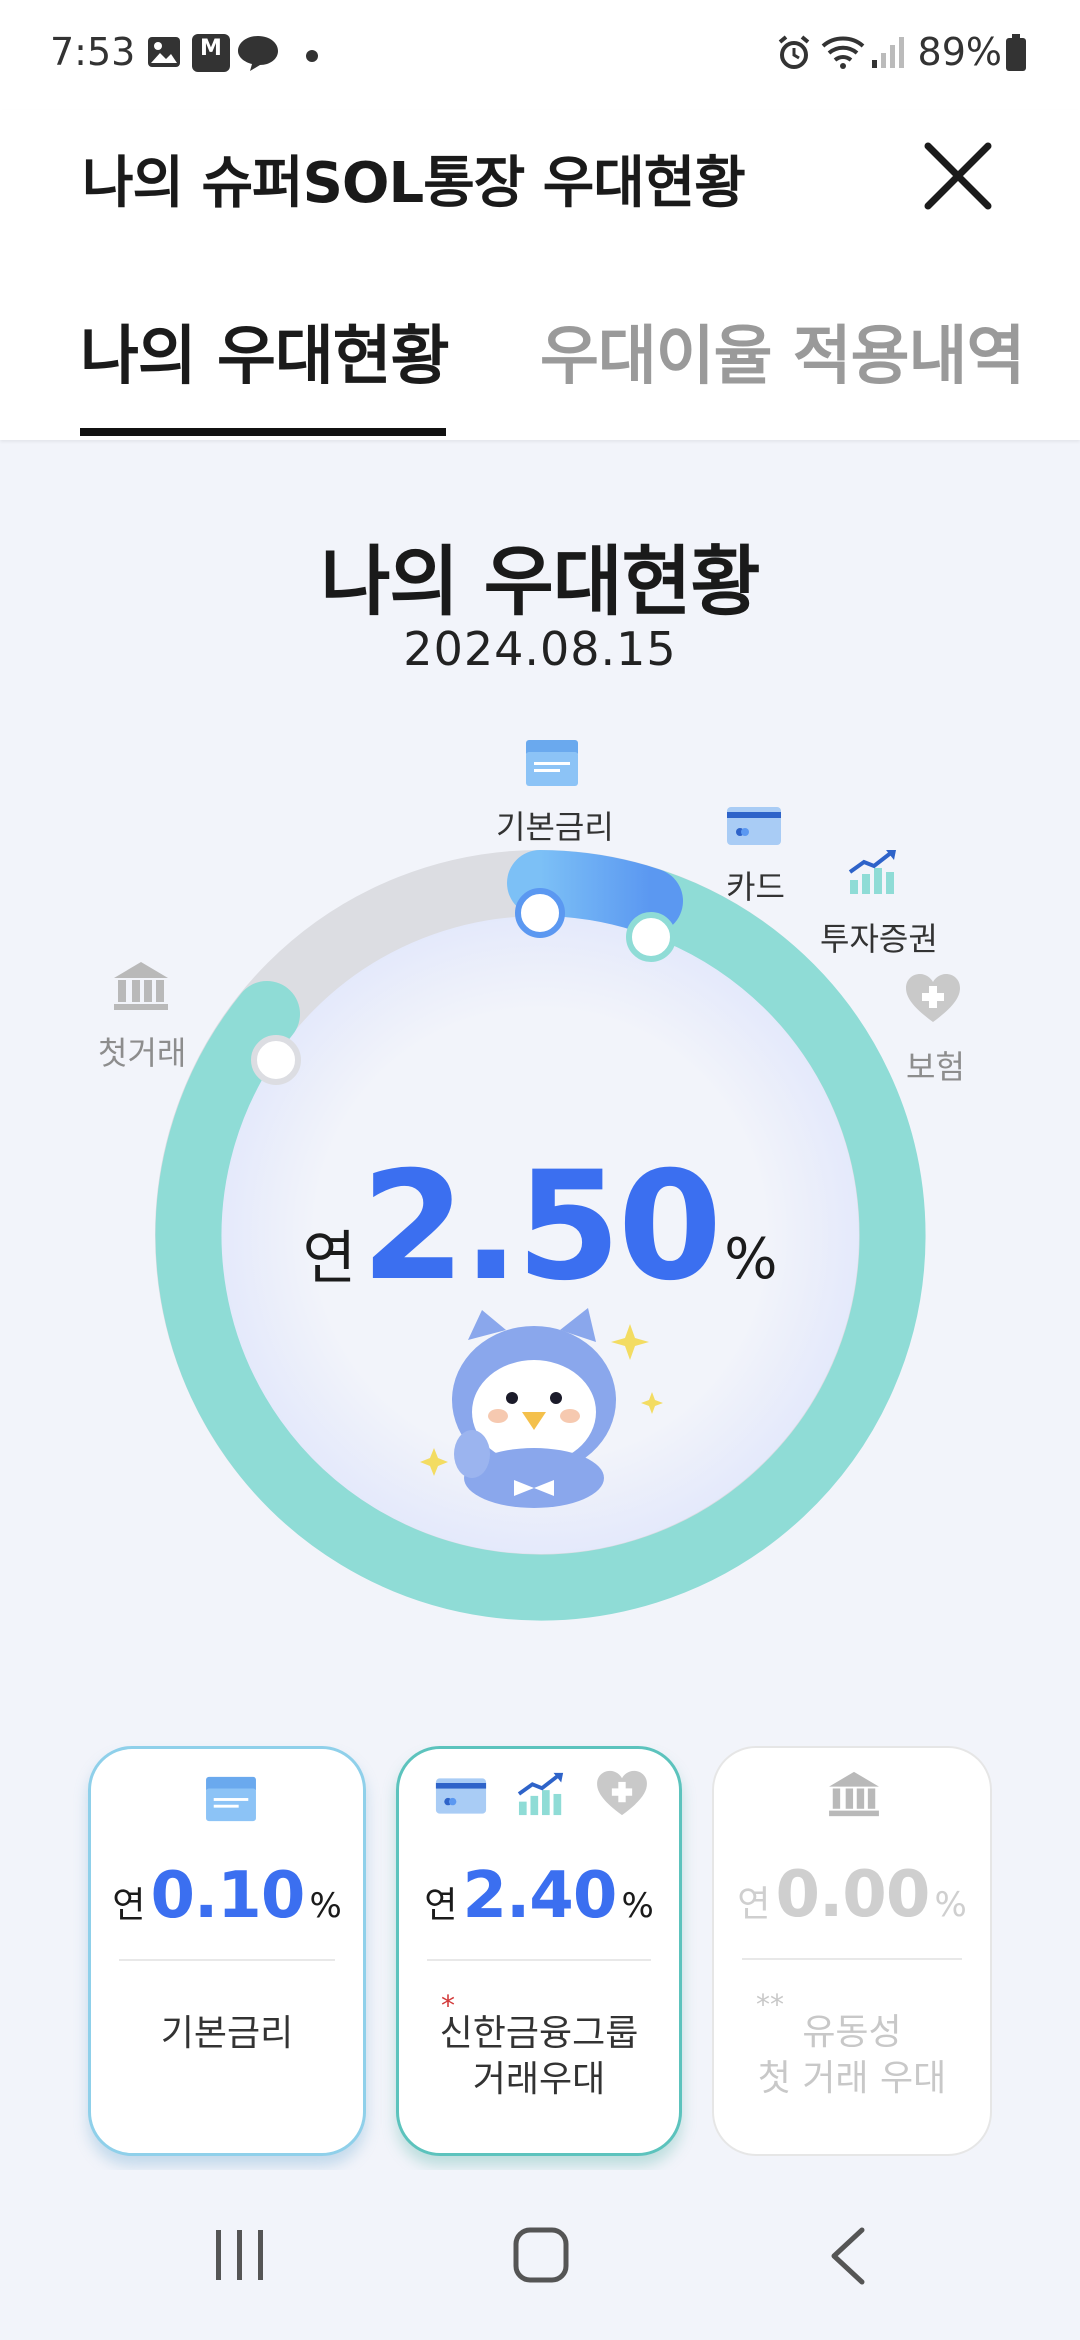 The height and width of the screenshot is (2340, 1080). Describe the element at coordinates (539, 1951) in the screenshot. I see `benefit-card-shinhan: 연 2.40 % * 신한금융그룹 거래우대` at that location.